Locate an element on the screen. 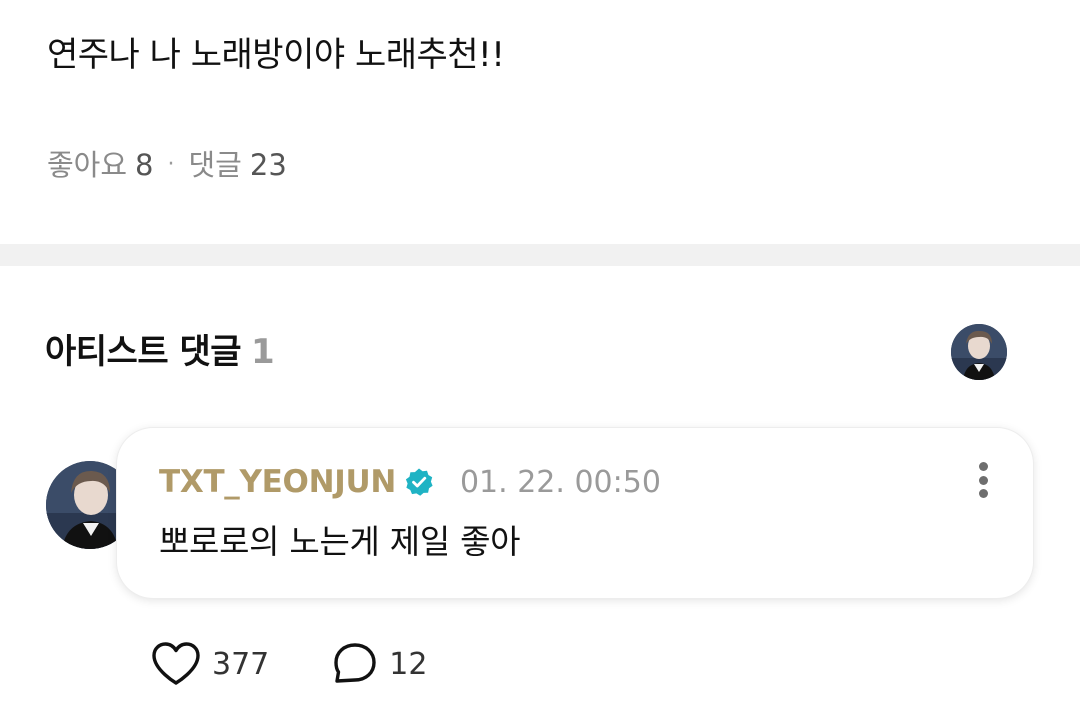  verified-badge-icon is located at coordinates (419, 482).